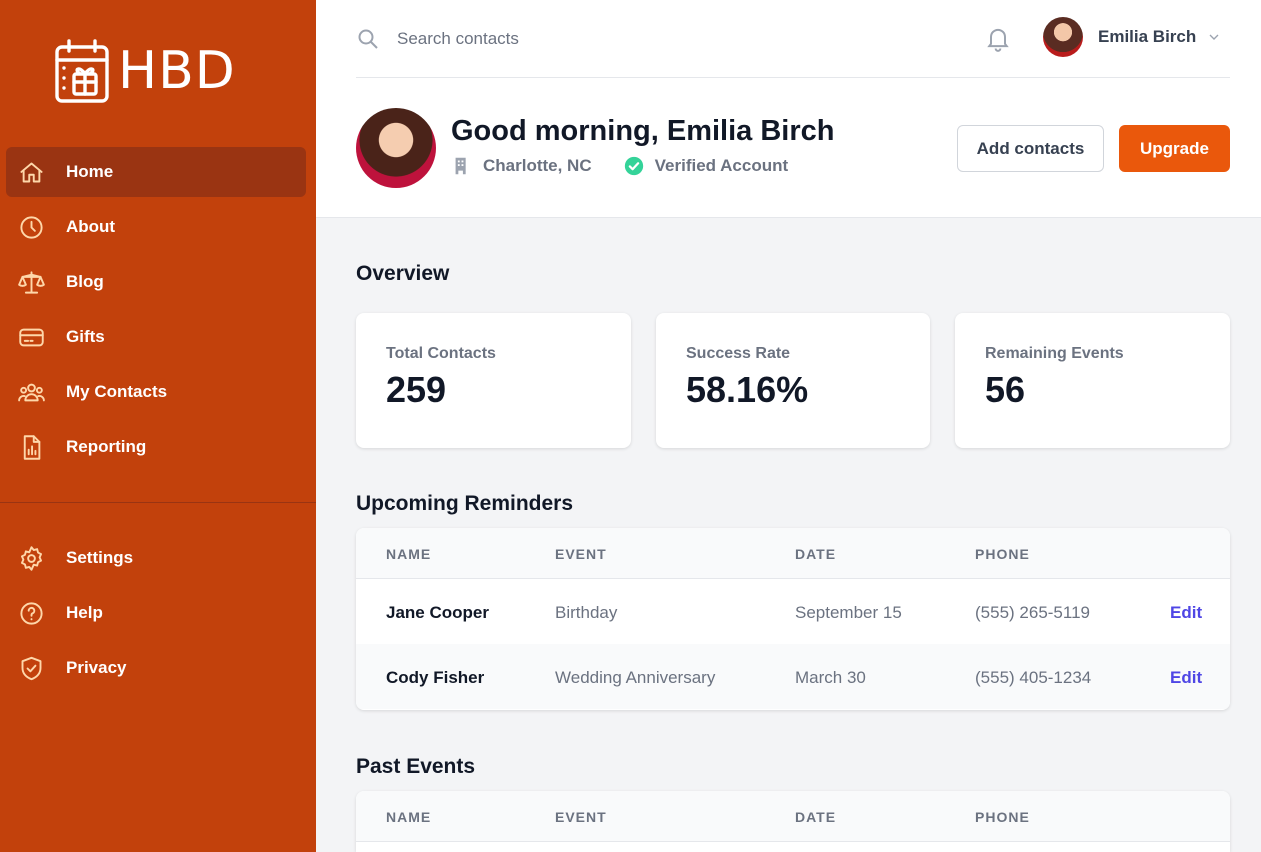  What do you see at coordinates (1030, 148) in the screenshot?
I see `add-contacts-button: Add contacts` at bounding box center [1030, 148].